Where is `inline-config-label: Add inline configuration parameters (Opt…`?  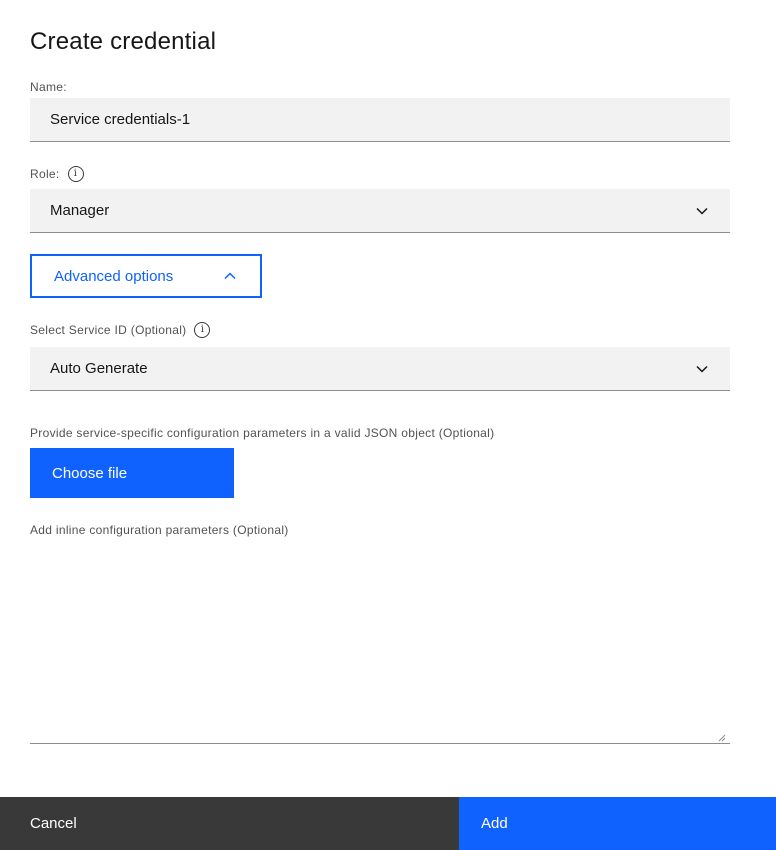 inline-config-label: Add inline configuration parameters (Opt… is located at coordinates (159, 530).